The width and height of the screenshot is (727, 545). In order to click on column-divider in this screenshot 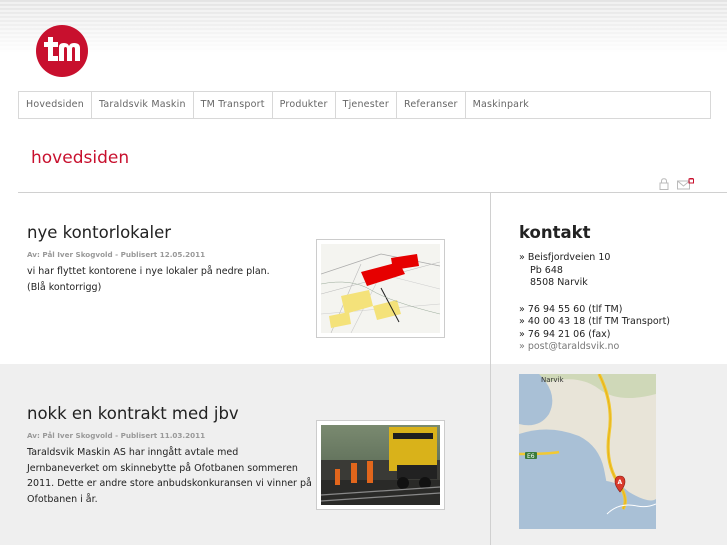, I will do `click(490, 369)`.